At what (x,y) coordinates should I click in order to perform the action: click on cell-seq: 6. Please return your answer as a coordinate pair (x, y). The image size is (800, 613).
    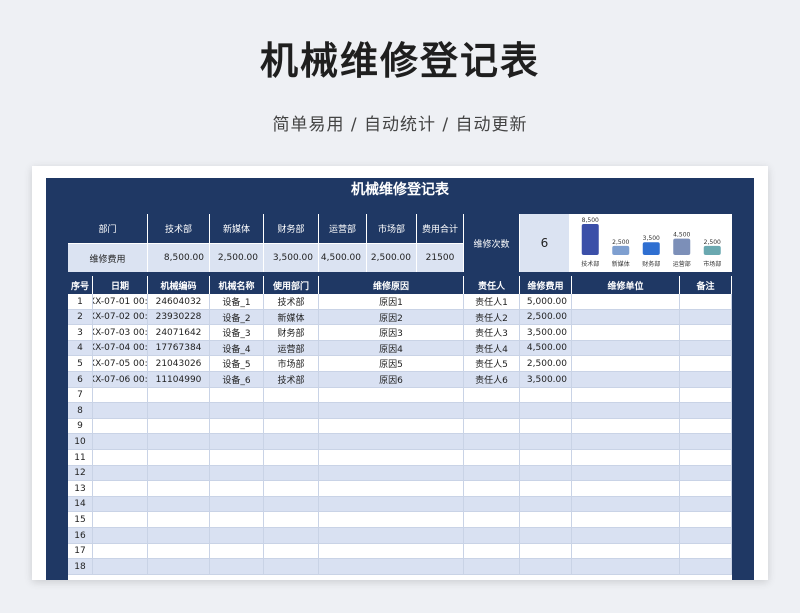
    Looking at the image, I should click on (80, 379).